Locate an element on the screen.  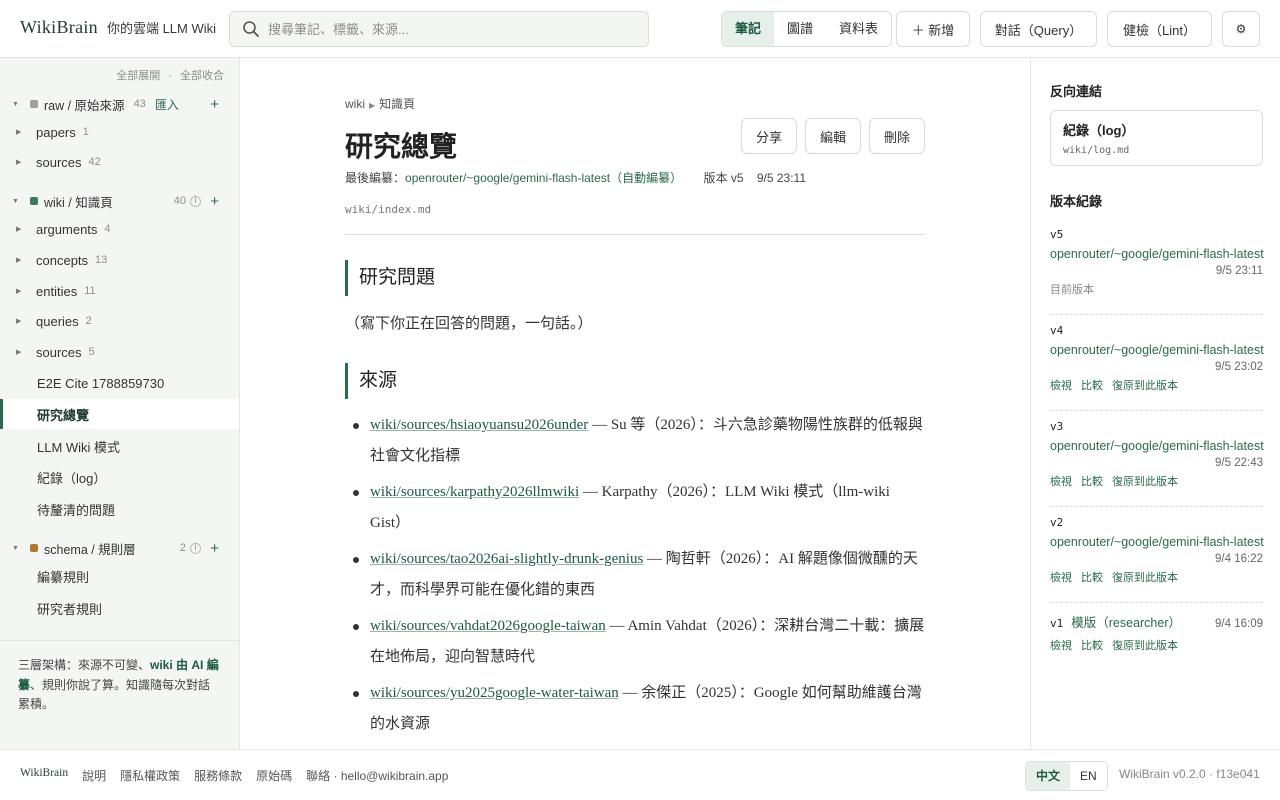
sidebar-page-open-questions: 待釐清的問題 is located at coordinates (119, 509).